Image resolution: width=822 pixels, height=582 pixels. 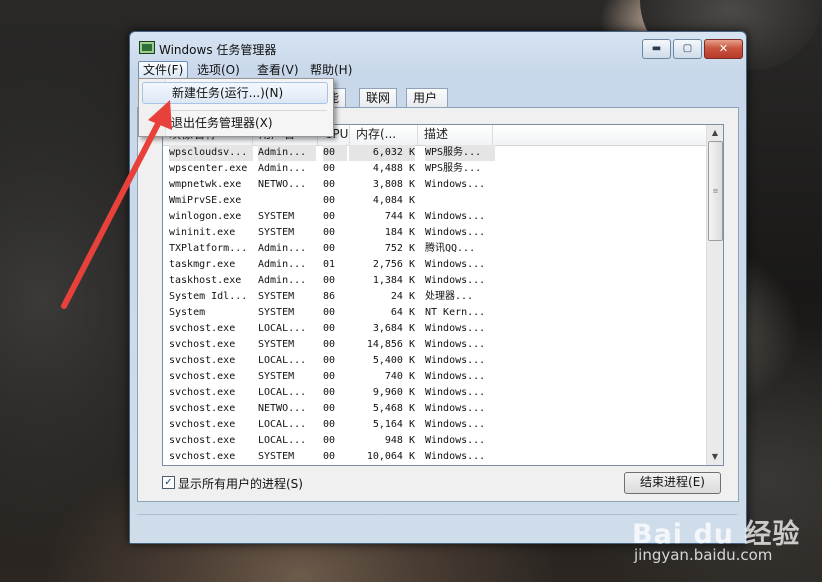 I want to click on cell-image-name: winlogon.exe, so click(x=205, y=216).